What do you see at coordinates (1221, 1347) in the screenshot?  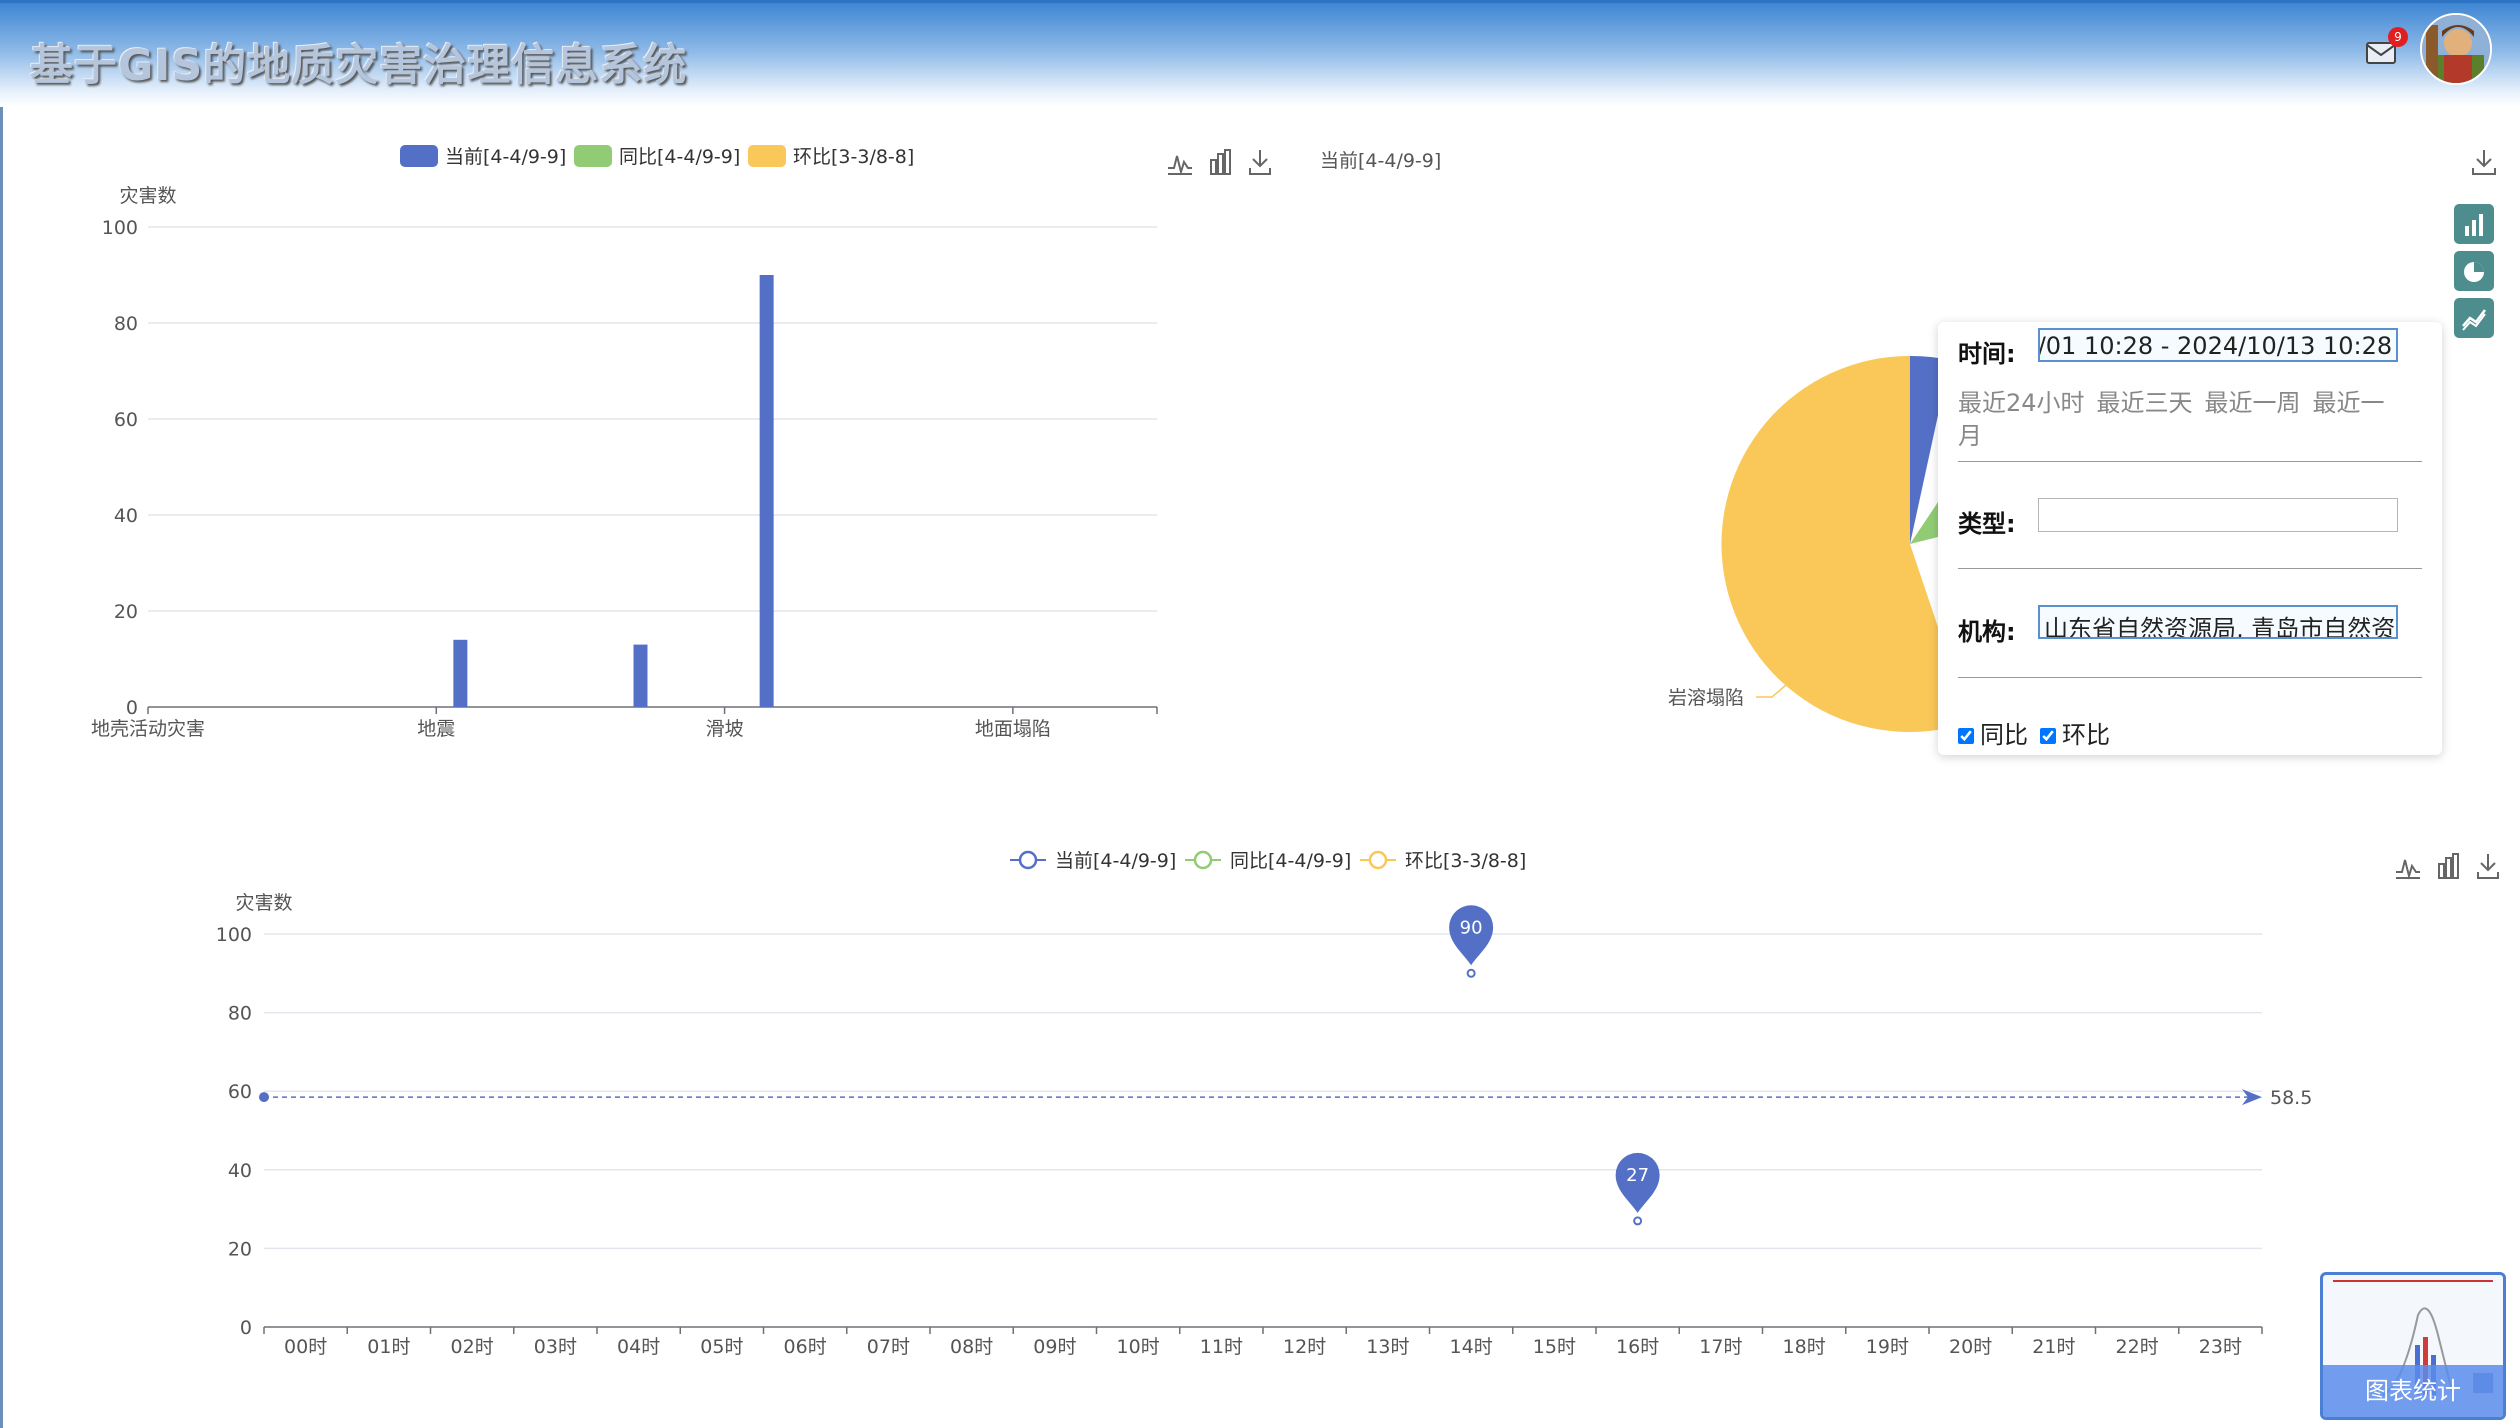 I see `x-tick-label: 11时` at bounding box center [1221, 1347].